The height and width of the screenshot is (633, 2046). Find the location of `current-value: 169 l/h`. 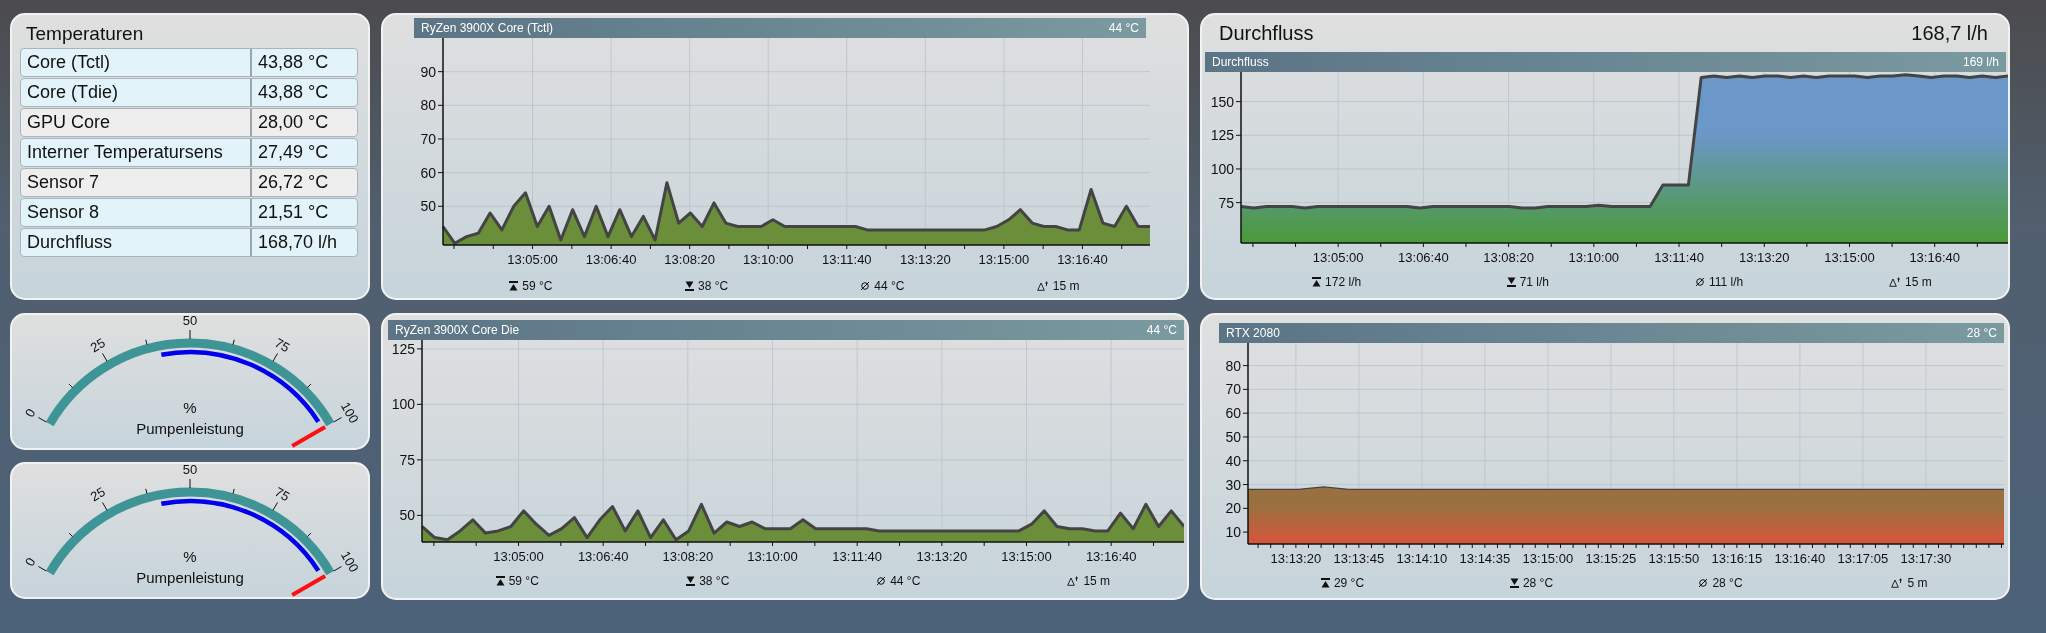

current-value: 169 l/h is located at coordinates (1980, 62).